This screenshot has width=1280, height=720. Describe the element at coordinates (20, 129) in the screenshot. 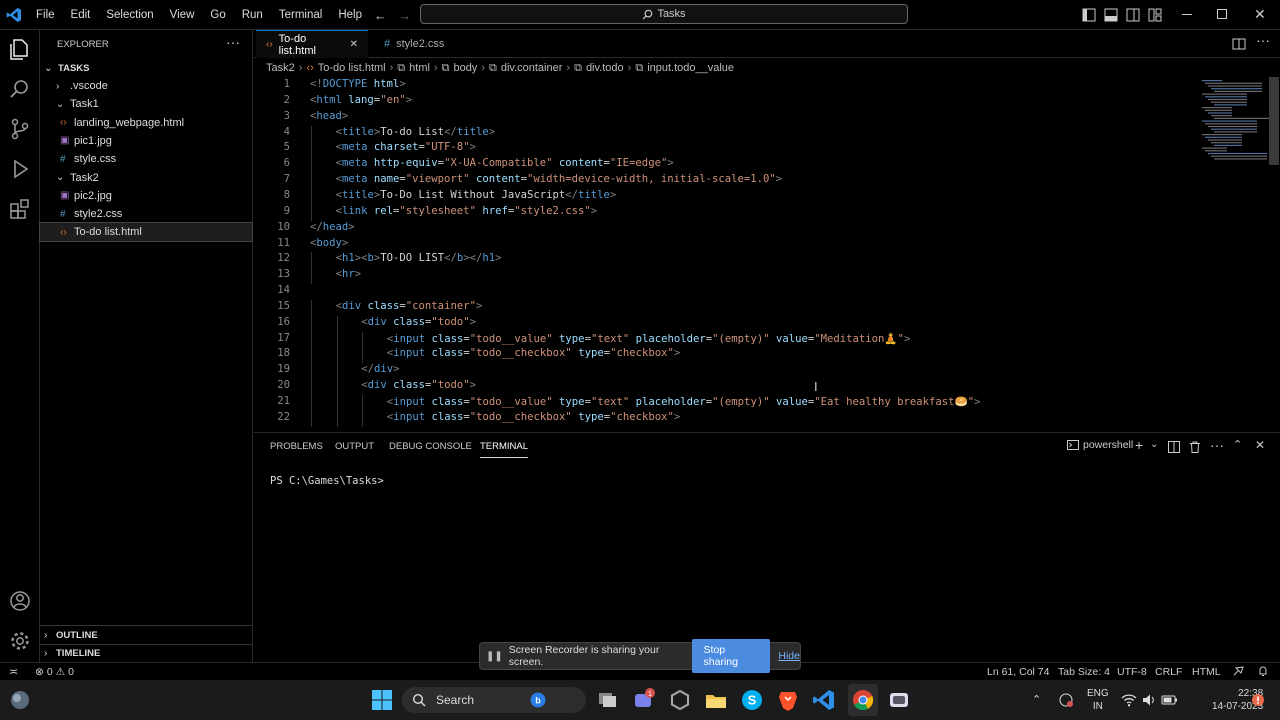

I see `source-control-icon` at that location.